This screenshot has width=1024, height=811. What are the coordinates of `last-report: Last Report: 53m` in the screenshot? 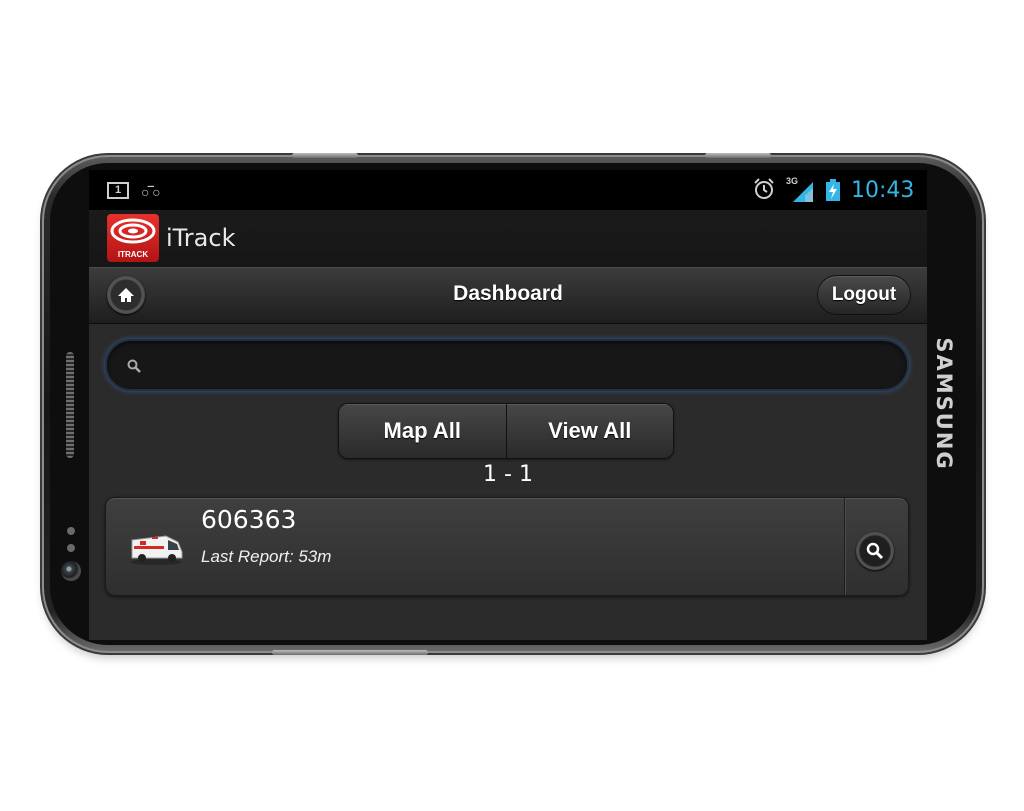 It's located at (266, 556).